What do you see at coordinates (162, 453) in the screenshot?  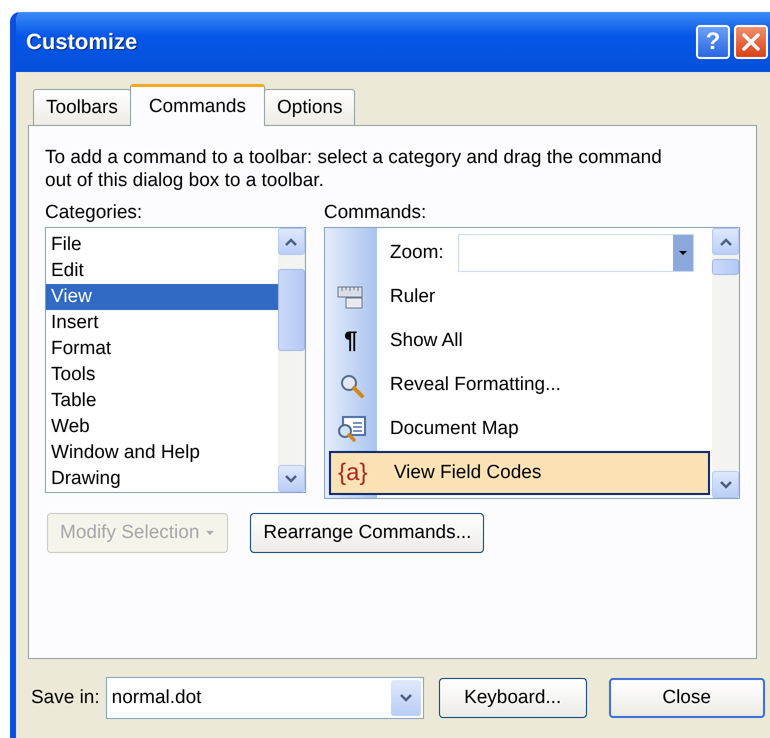 I see `category-item: Window and Help` at bounding box center [162, 453].